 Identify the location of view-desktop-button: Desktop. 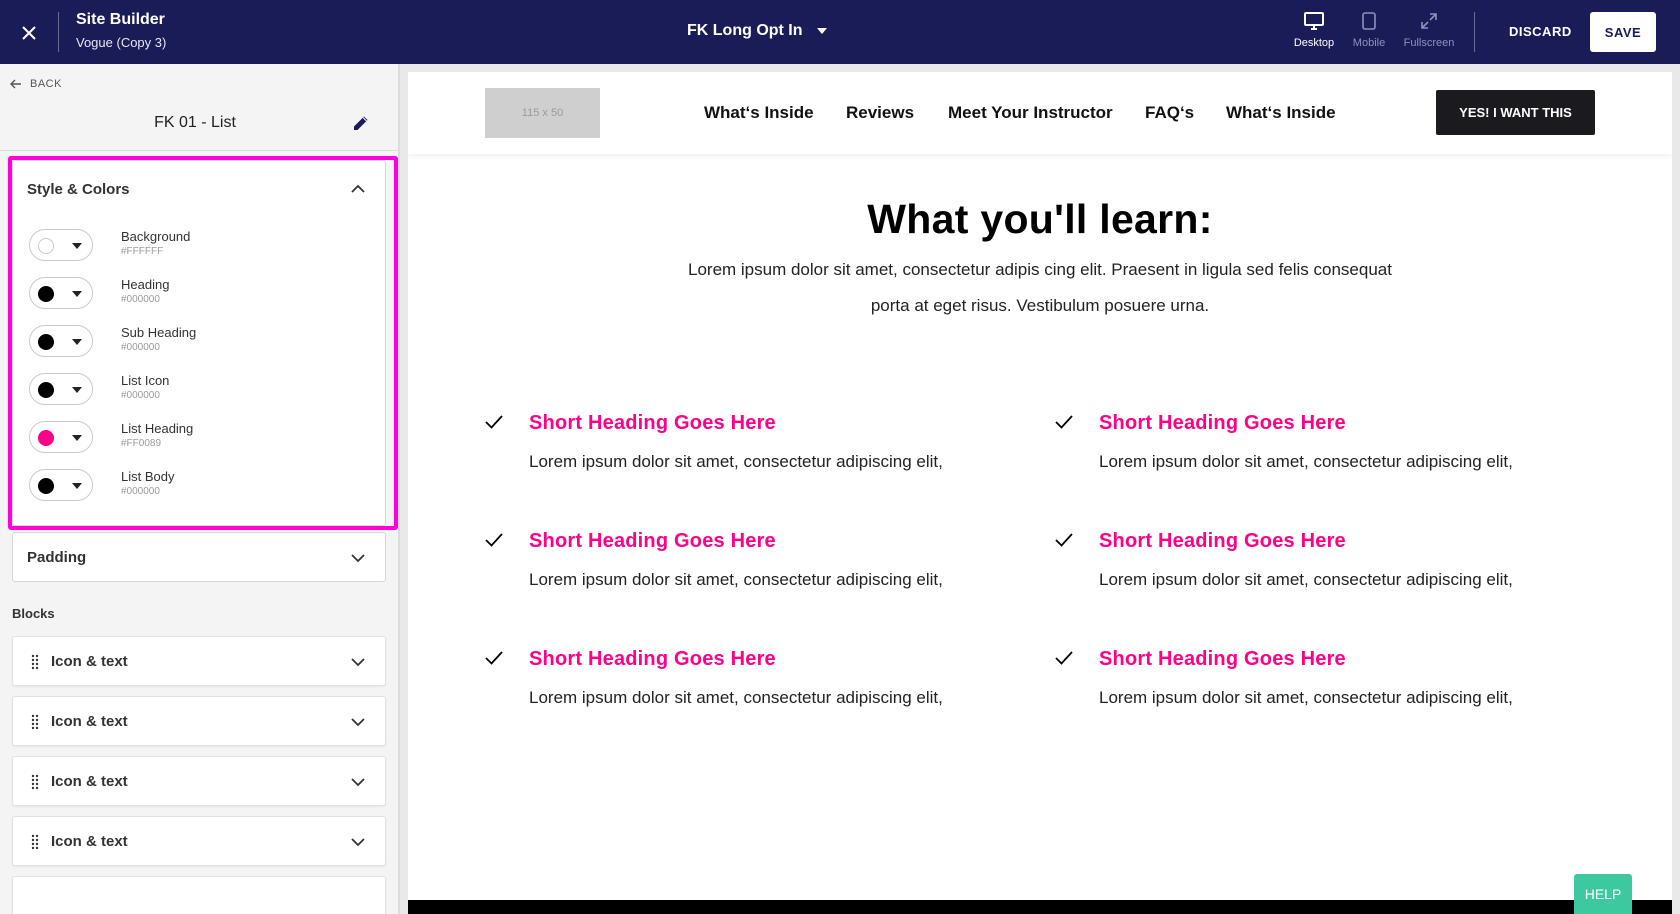
(1314, 30).